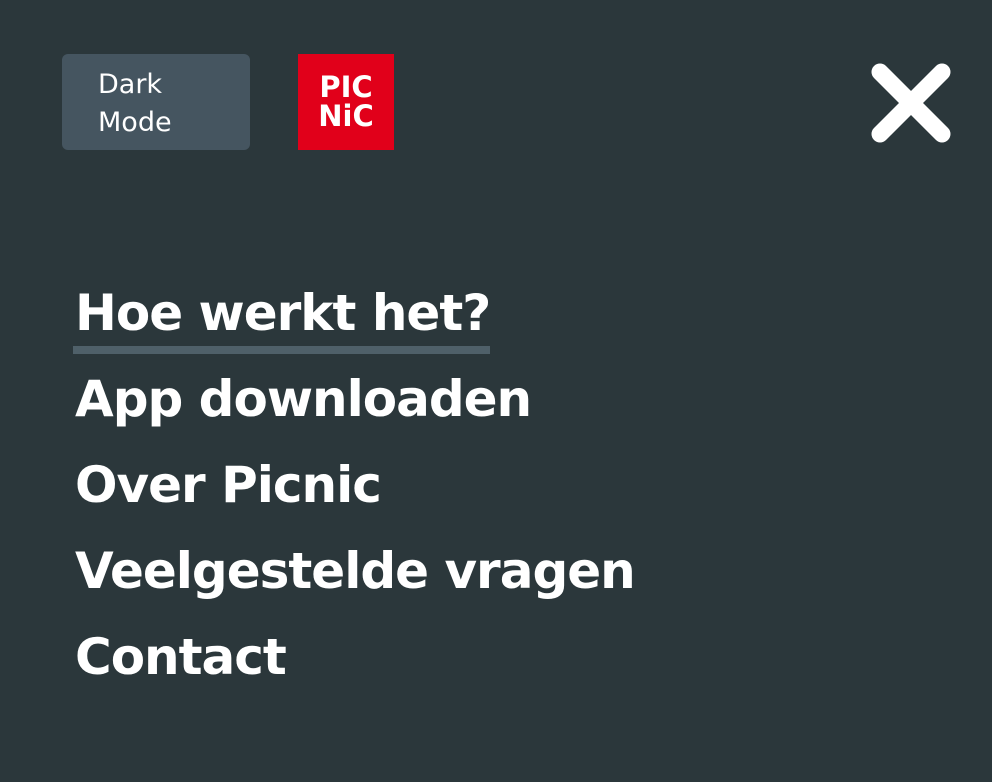  I want to click on logo-text-line2: NiC, so click(346, 116).